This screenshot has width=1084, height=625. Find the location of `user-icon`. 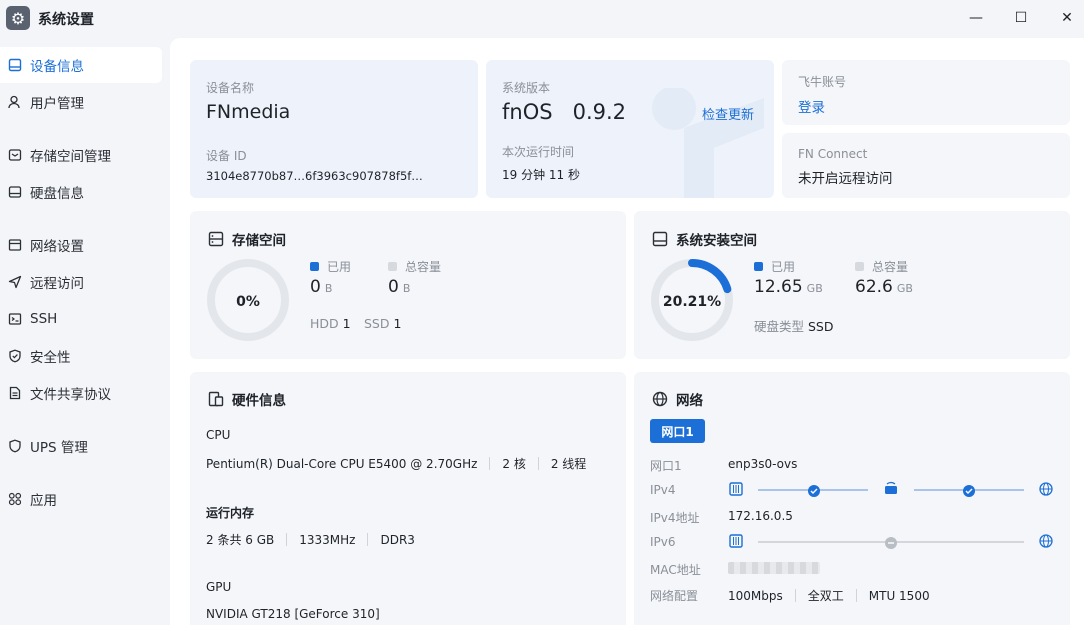

user-icon is located at coordinates (15, 102).